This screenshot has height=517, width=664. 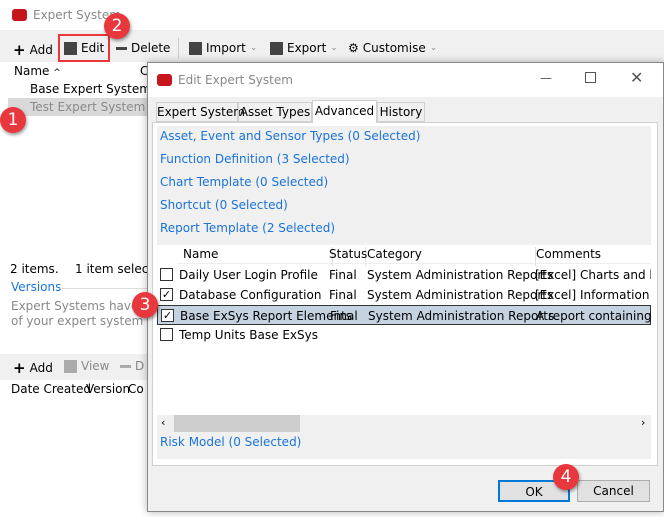 I want to click on add-button: + Add, so click(x=33, y=50).